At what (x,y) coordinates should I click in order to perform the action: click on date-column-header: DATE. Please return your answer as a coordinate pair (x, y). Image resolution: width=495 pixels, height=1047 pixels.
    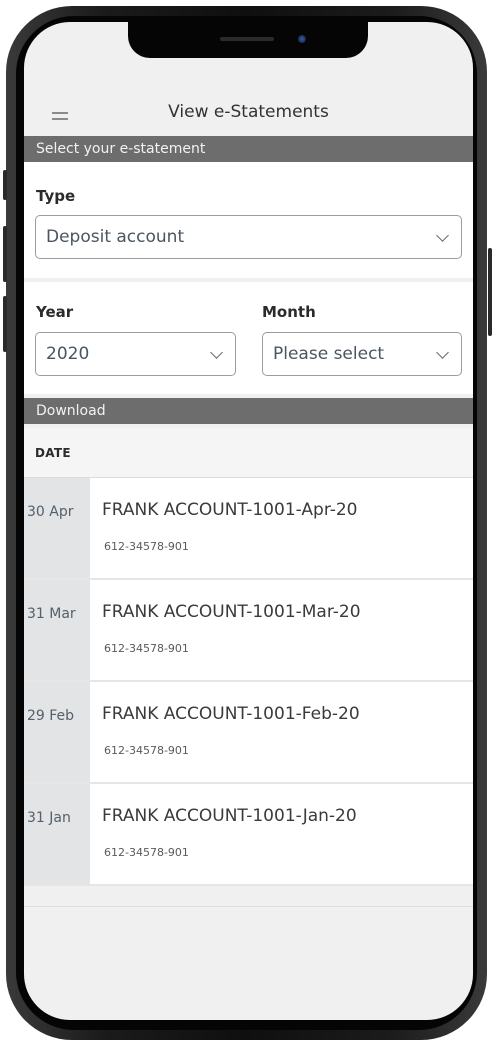
    Looking at the image, I should click on (53, 453).